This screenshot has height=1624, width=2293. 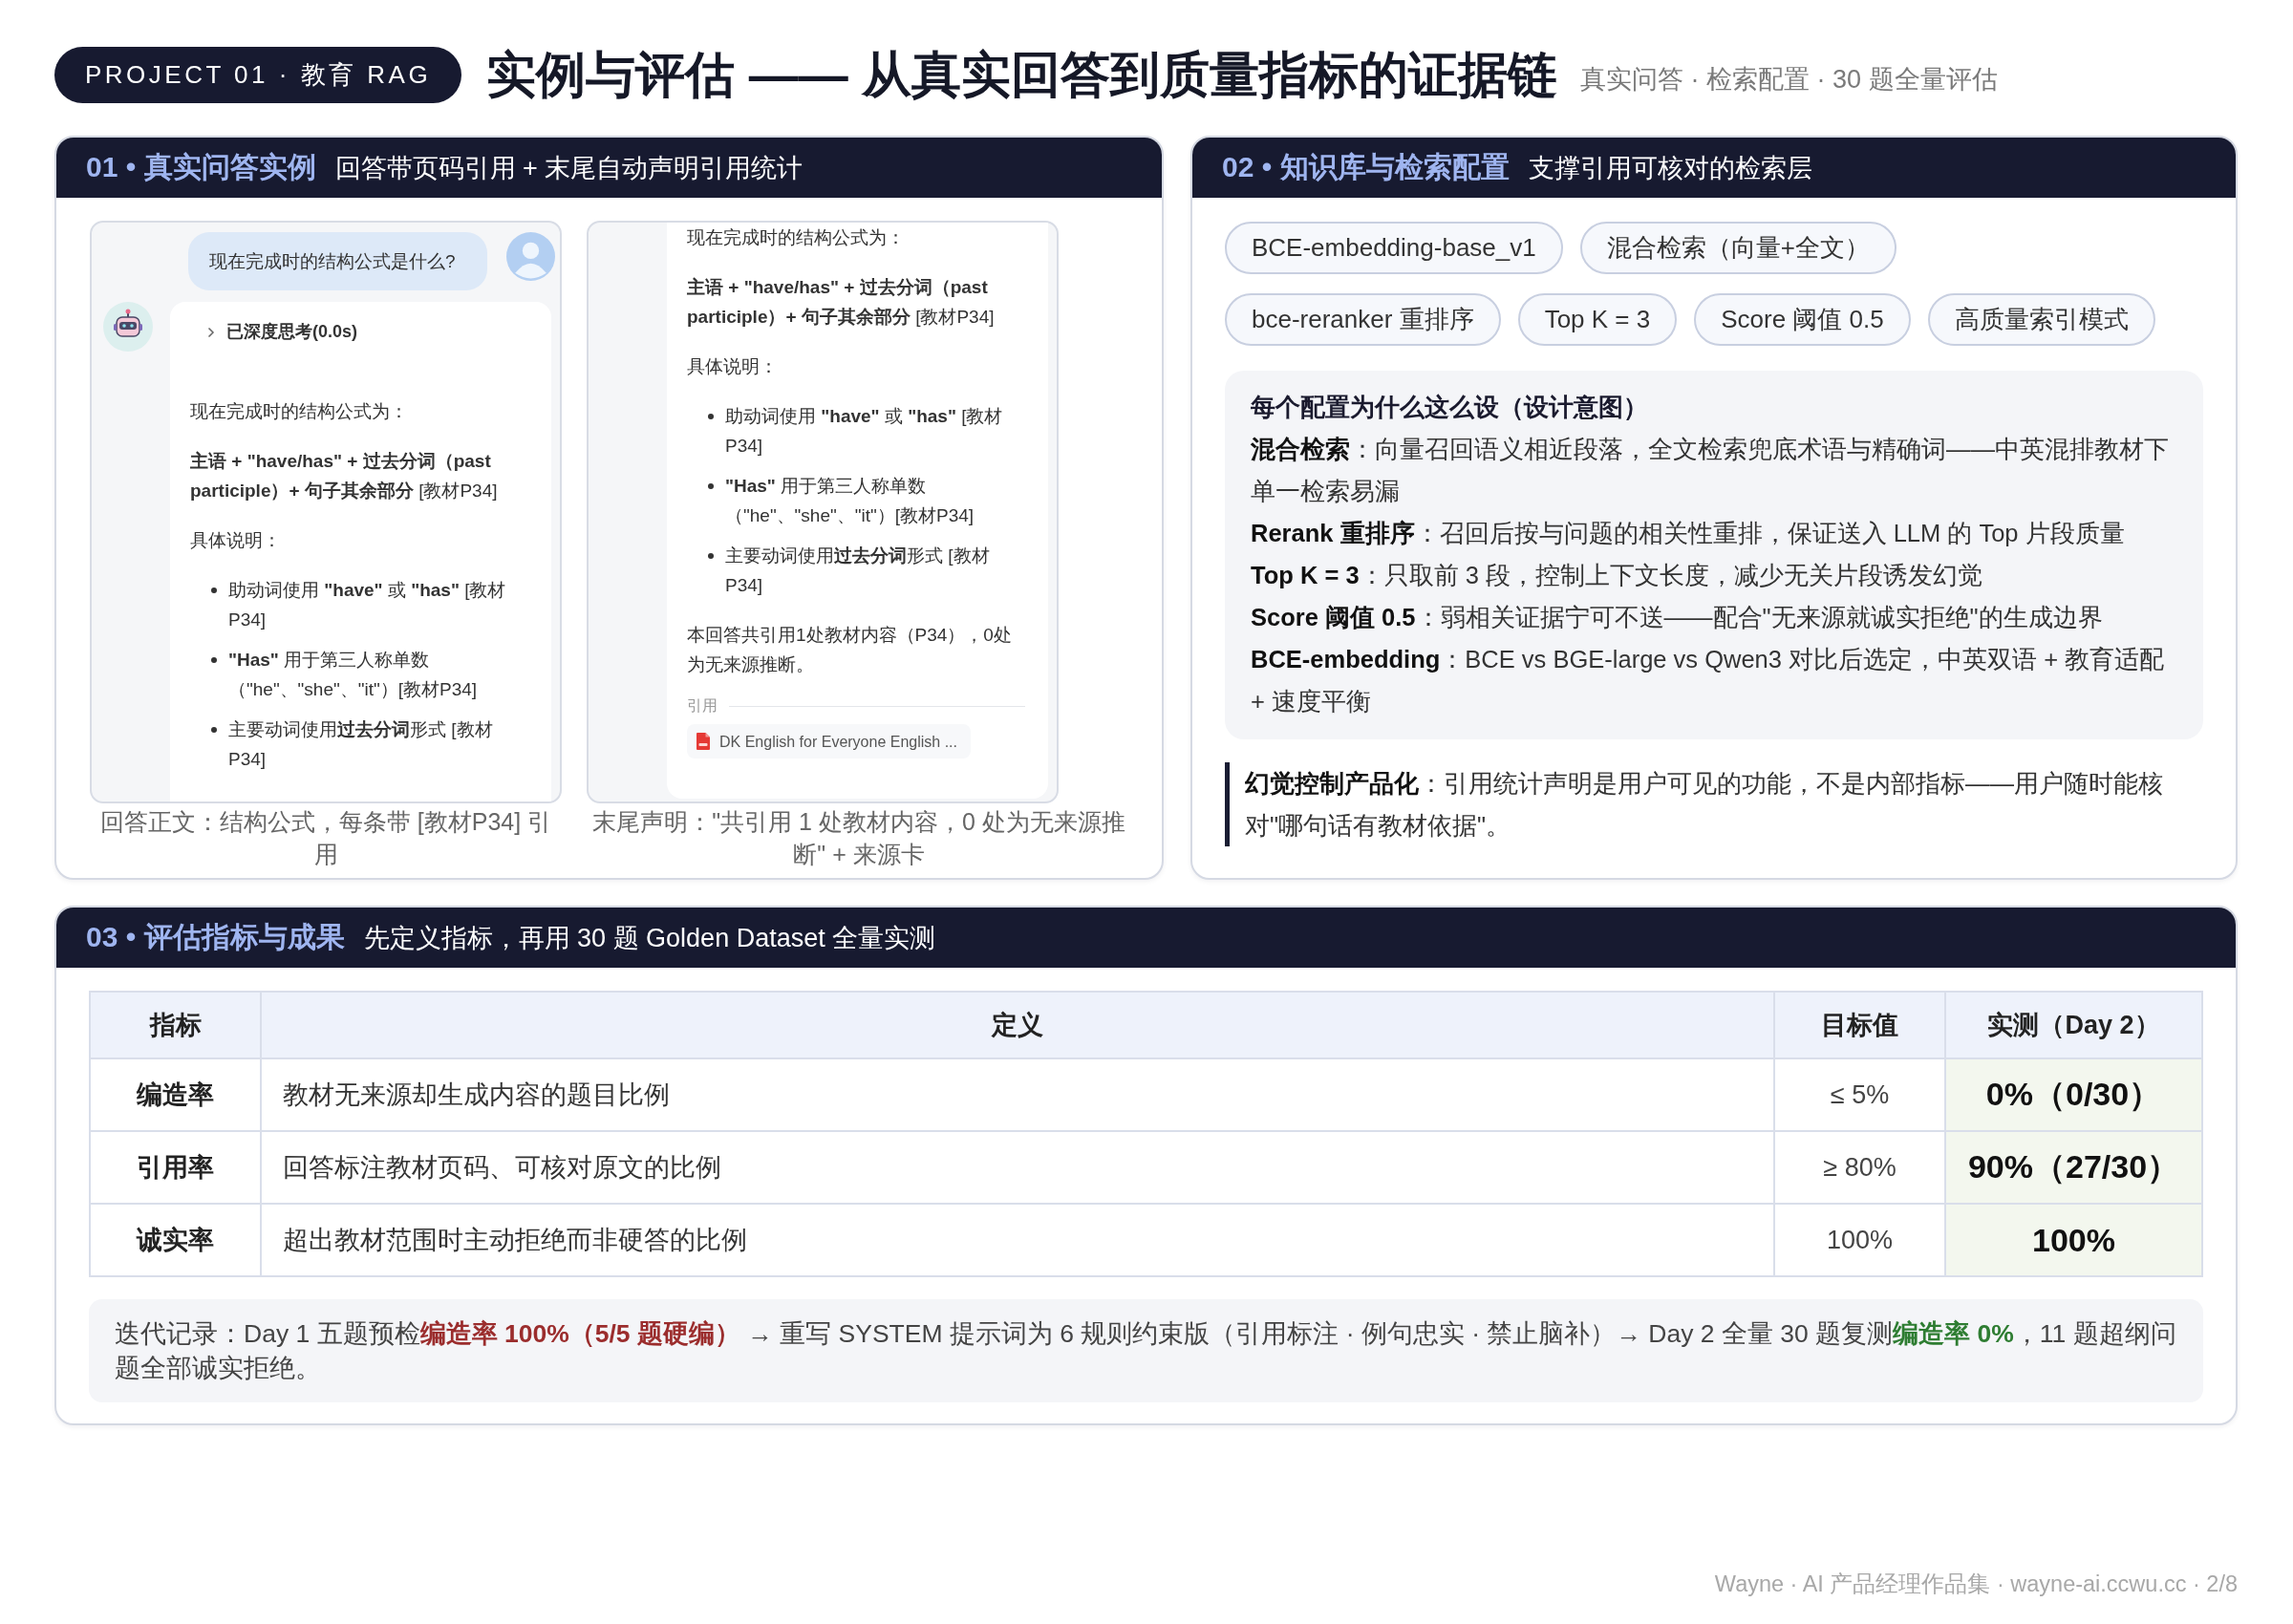 I want to click on table-header-cell: 定义, so click(x=1017, y=1025).